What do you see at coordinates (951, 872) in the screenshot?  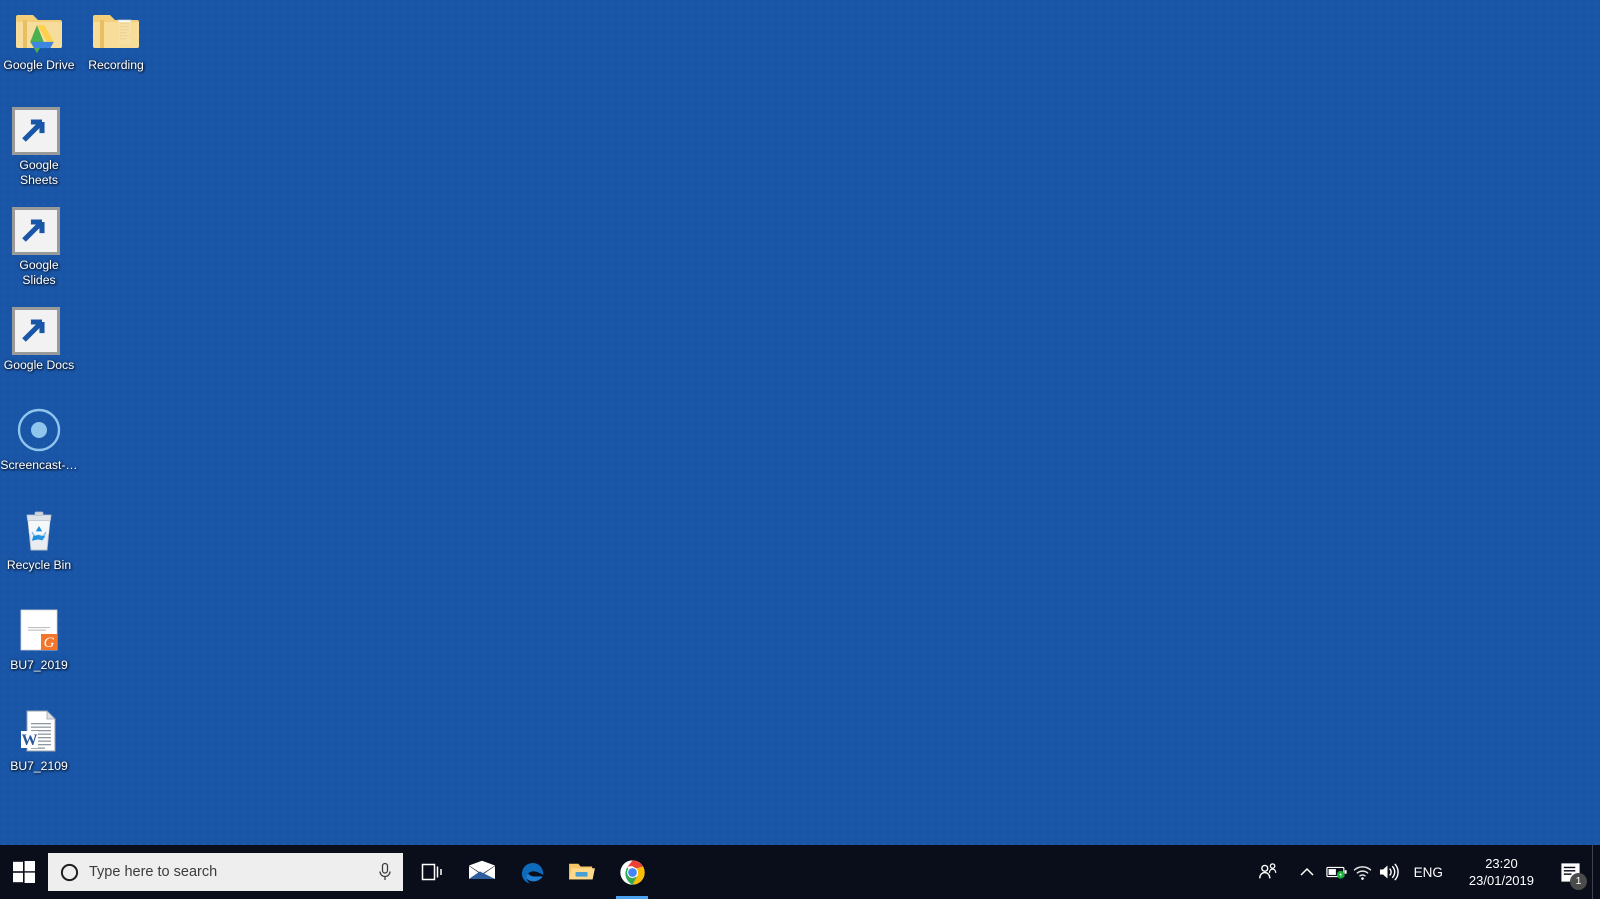 I see `taskbar-empty-area` at bounding box center [951, 872].